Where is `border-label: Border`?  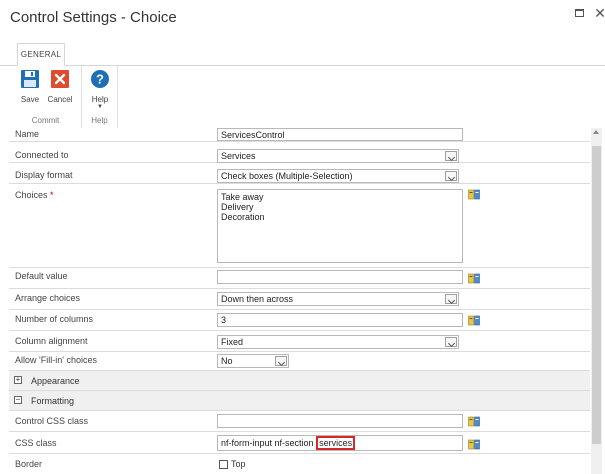
border-label: Border is located at coordinates (29, 464).